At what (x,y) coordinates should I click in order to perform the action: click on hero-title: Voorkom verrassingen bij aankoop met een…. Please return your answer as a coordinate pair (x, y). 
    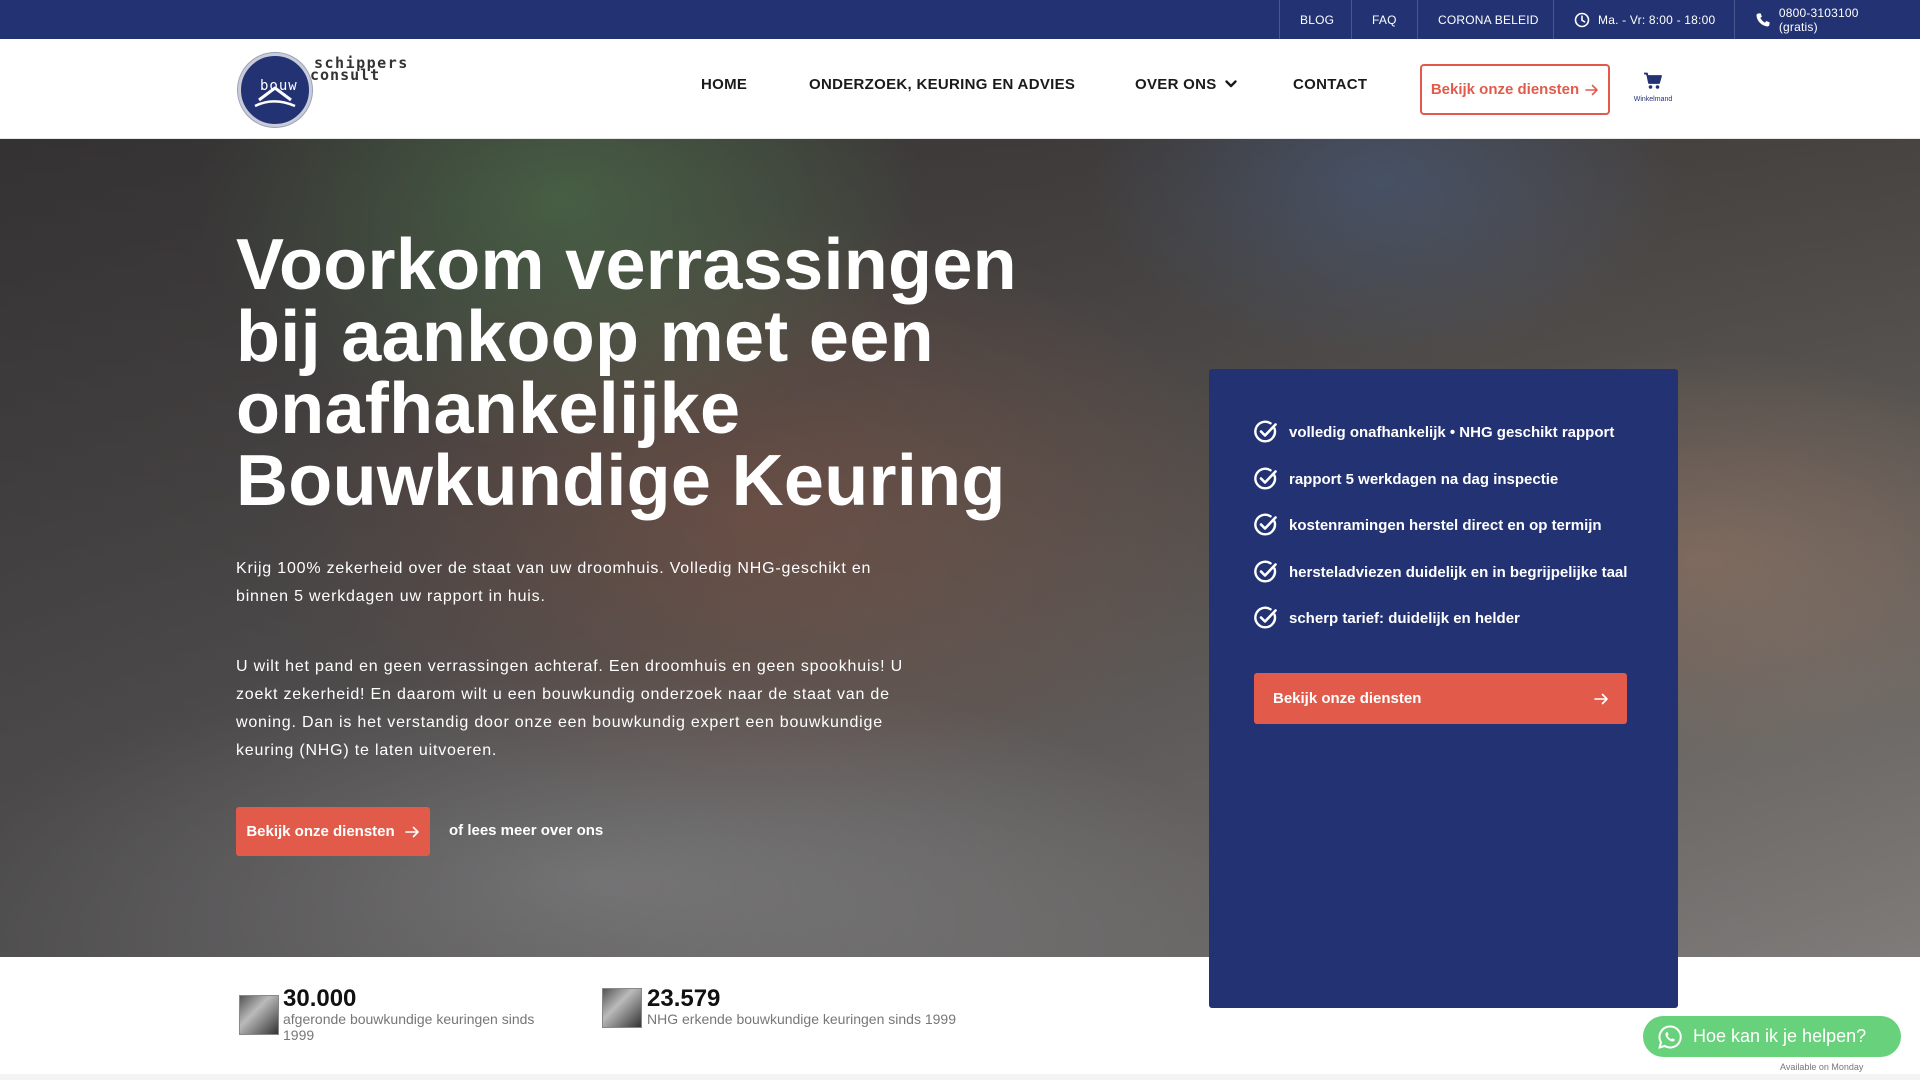
    Looking at the image, I should click on (626, 373).